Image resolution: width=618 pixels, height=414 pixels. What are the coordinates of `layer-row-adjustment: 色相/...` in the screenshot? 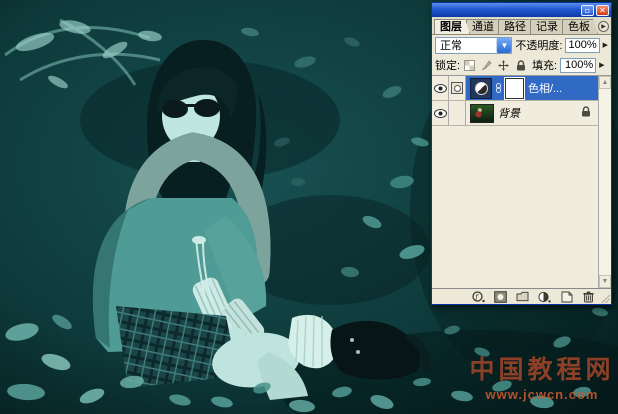 It's located at (515, 88).